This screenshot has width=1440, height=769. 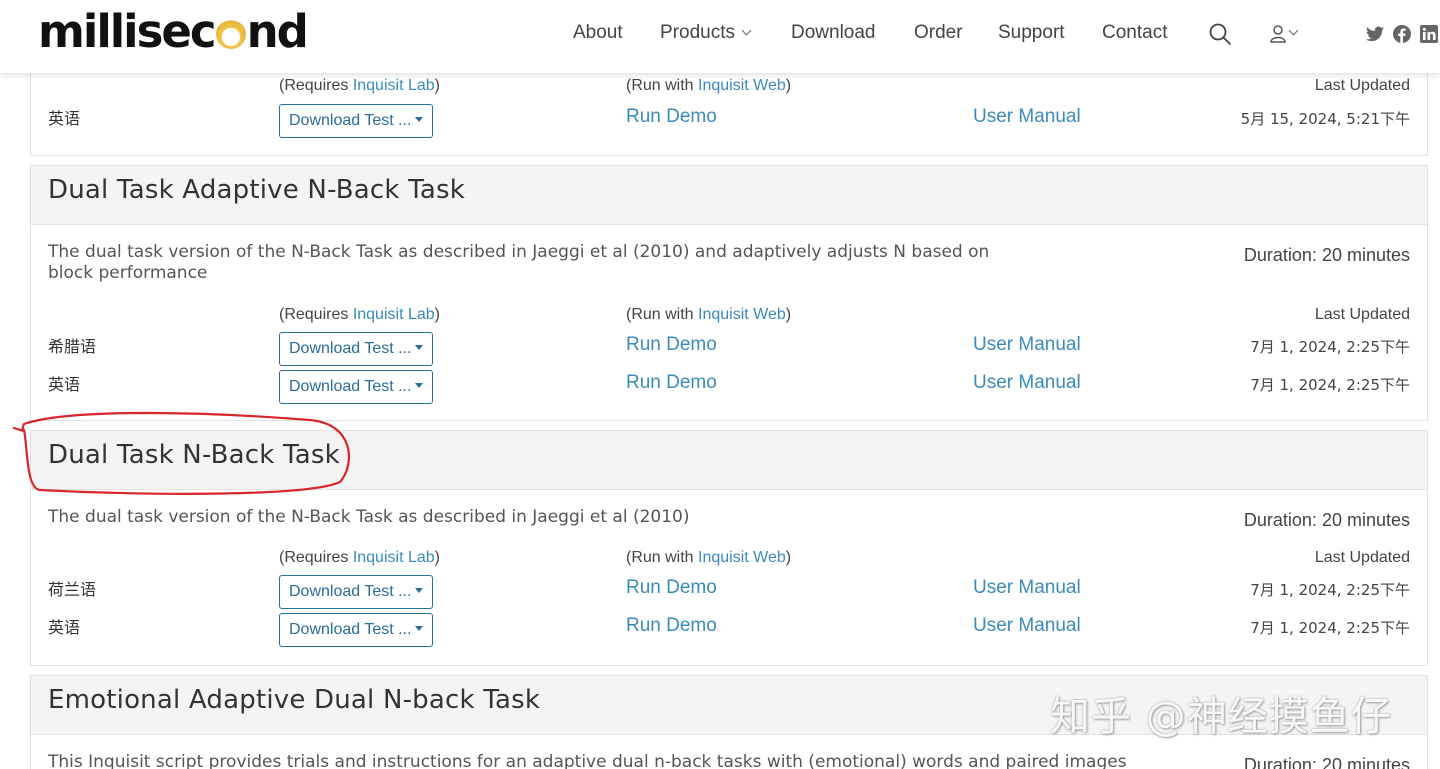 What do you see at coordinates (1429, 34) in the screenshot?
I see `linkedin-icon` at bounding box center [1429, 34].